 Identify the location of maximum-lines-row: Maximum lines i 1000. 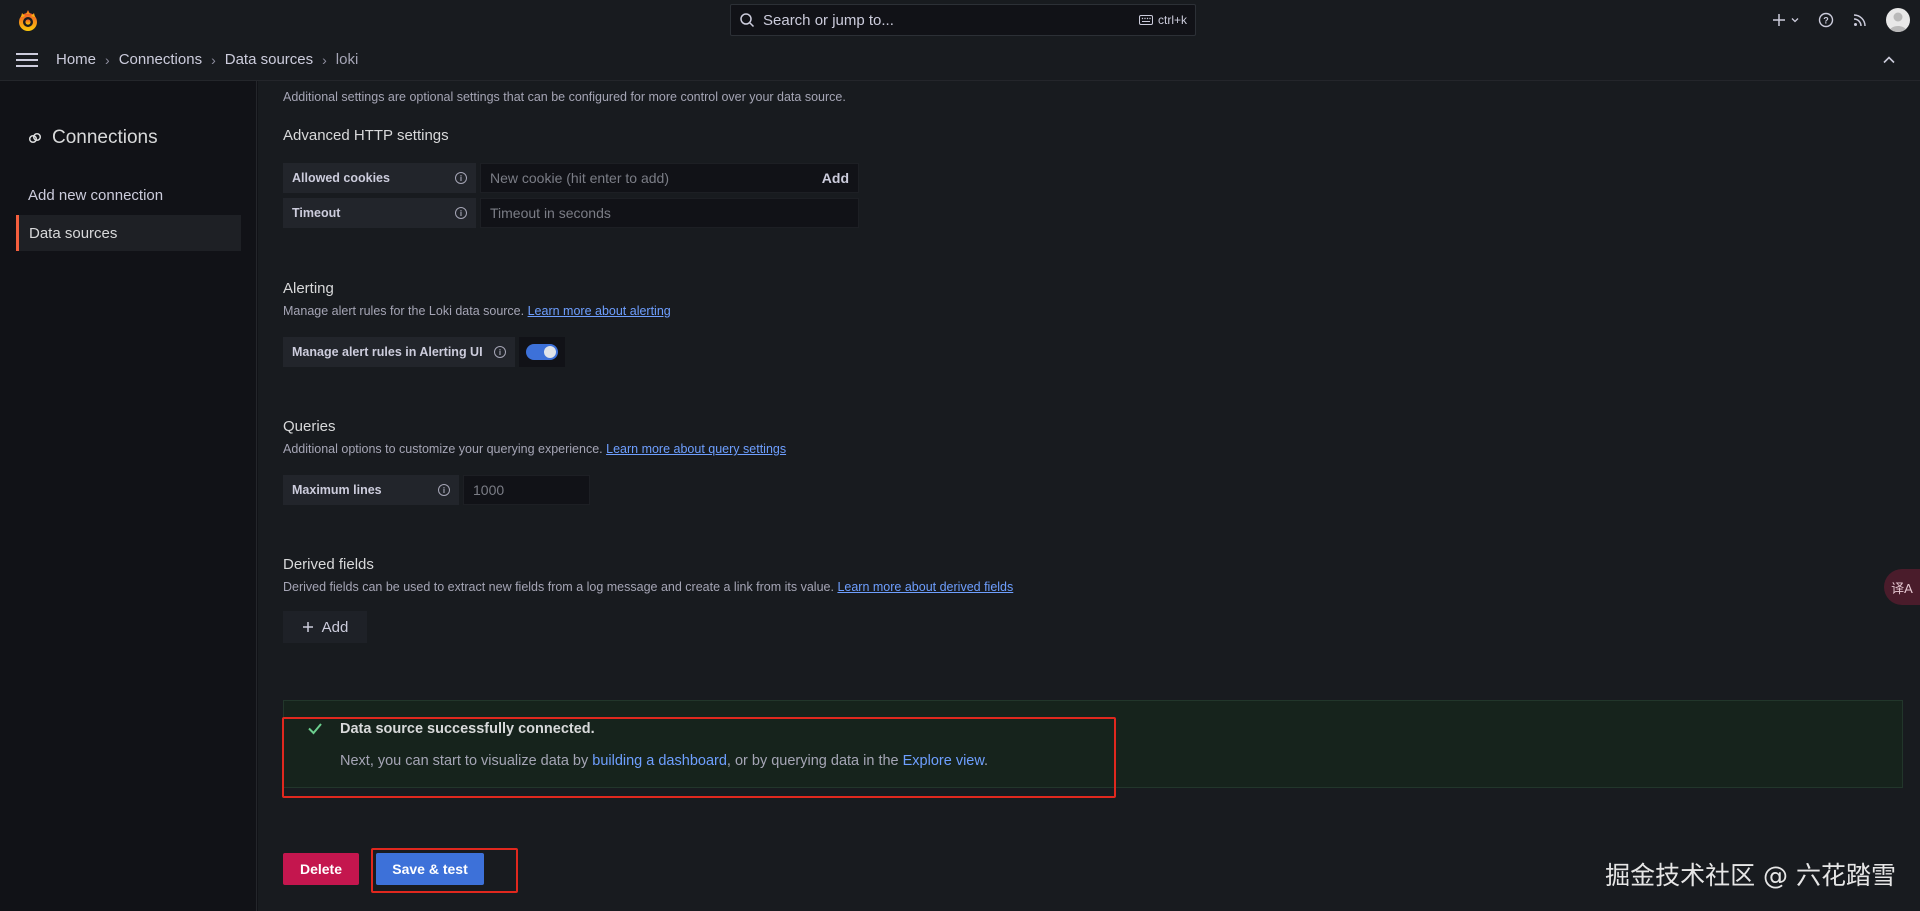
(436, 490).